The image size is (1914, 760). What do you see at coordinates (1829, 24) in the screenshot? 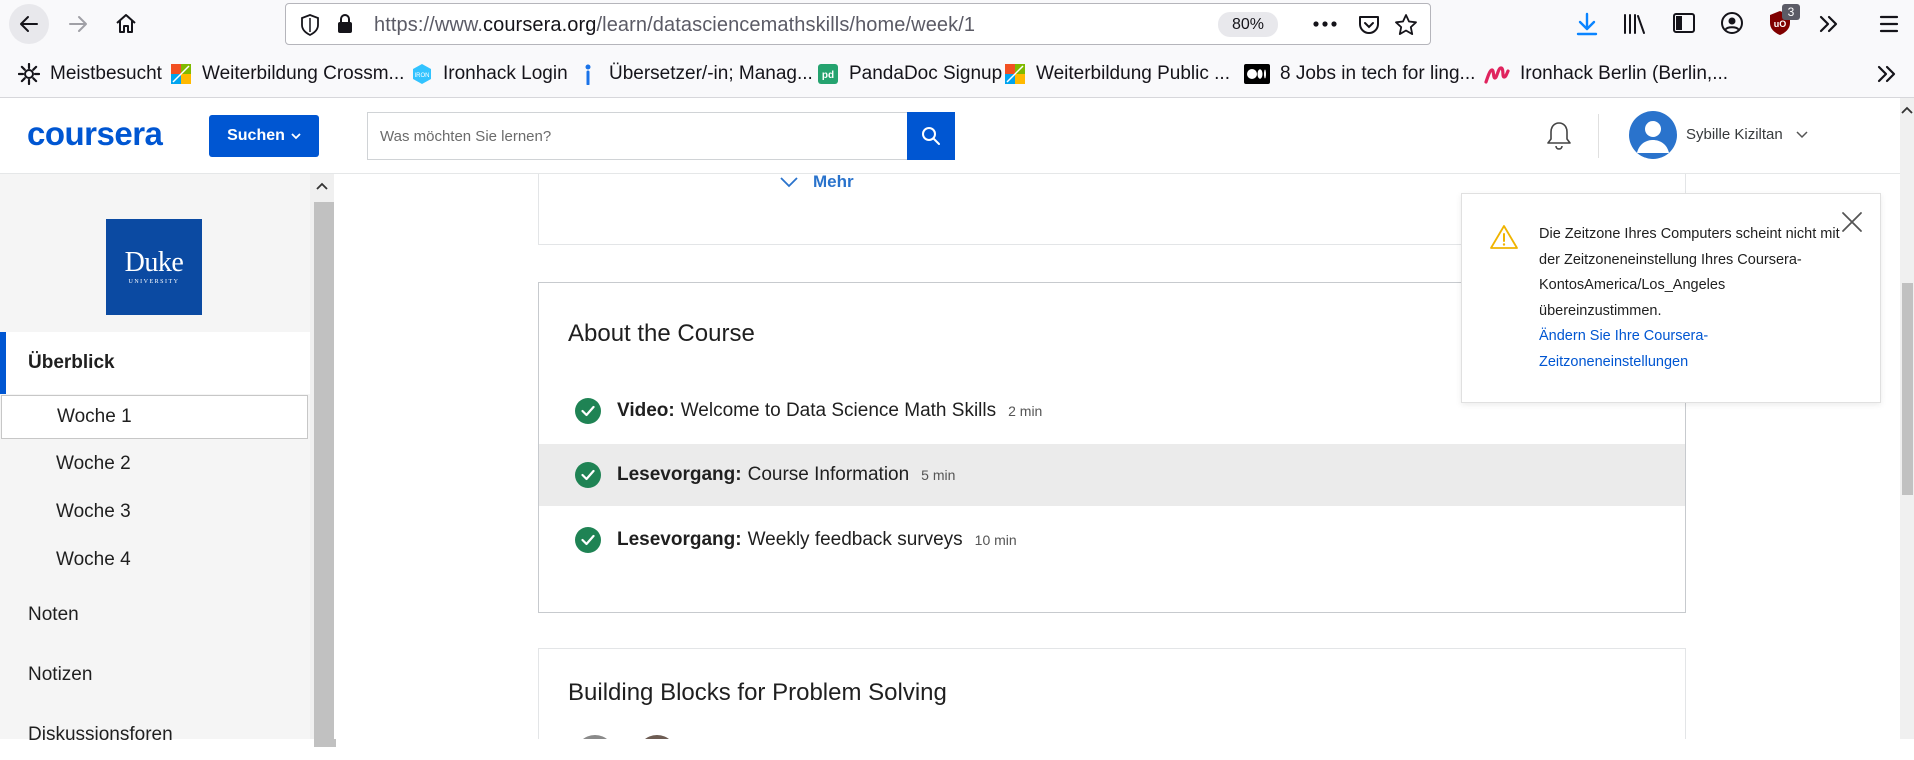
I see `overflow-chevrons-icon` at bounding box center [1829, 24].